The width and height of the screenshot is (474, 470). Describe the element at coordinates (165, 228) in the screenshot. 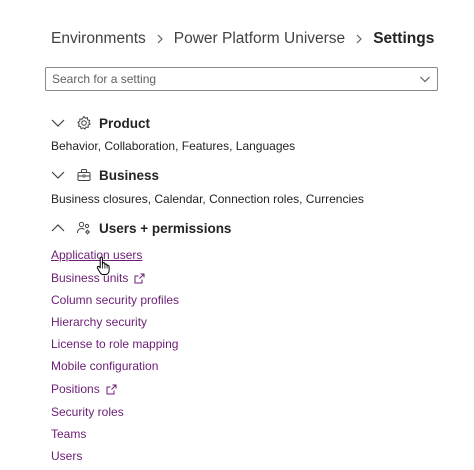

I see `section-title-users-permissions: Users + permissions` at that location.